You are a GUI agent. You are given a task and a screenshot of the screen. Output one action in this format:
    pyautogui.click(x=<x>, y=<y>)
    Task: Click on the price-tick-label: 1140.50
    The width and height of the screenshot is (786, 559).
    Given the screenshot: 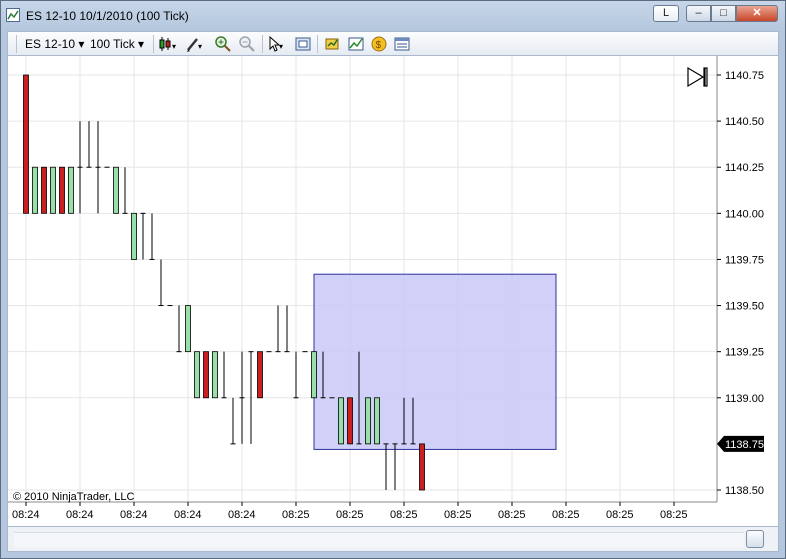 What is the action you would take?
    pyautogui.click(x=744, y=122)
    